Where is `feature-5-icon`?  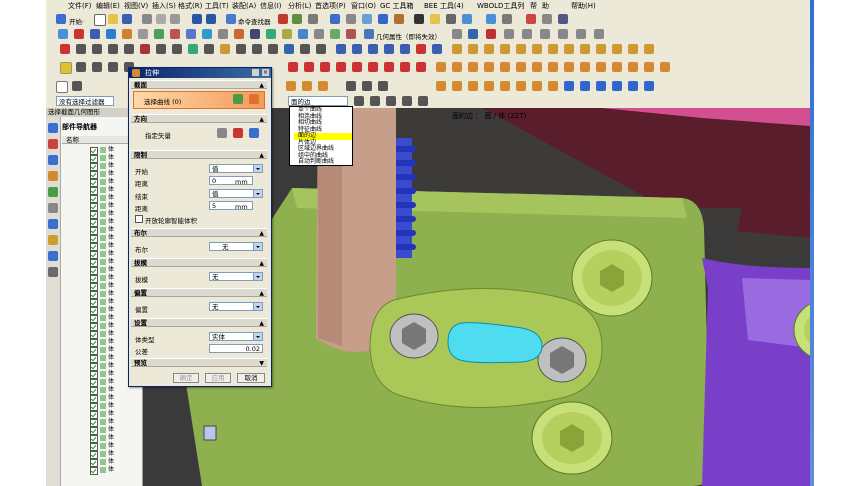 feature-5-icon is located at coordinates (505, 67).